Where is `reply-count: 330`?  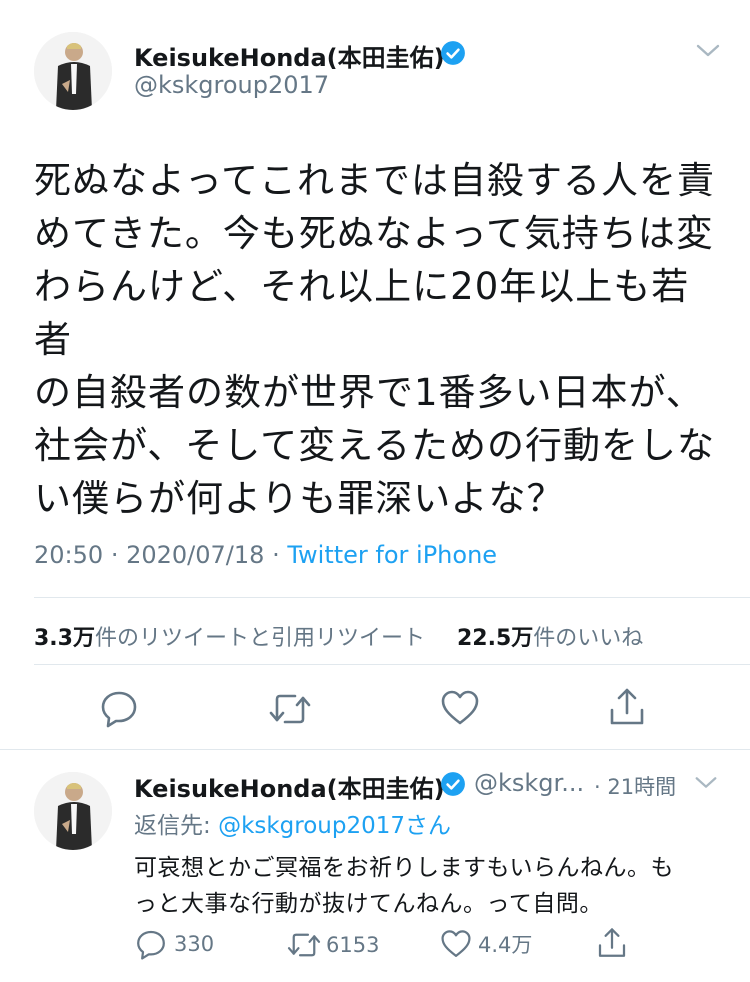
reply-count: 330 is located at coordinates (194, 944).